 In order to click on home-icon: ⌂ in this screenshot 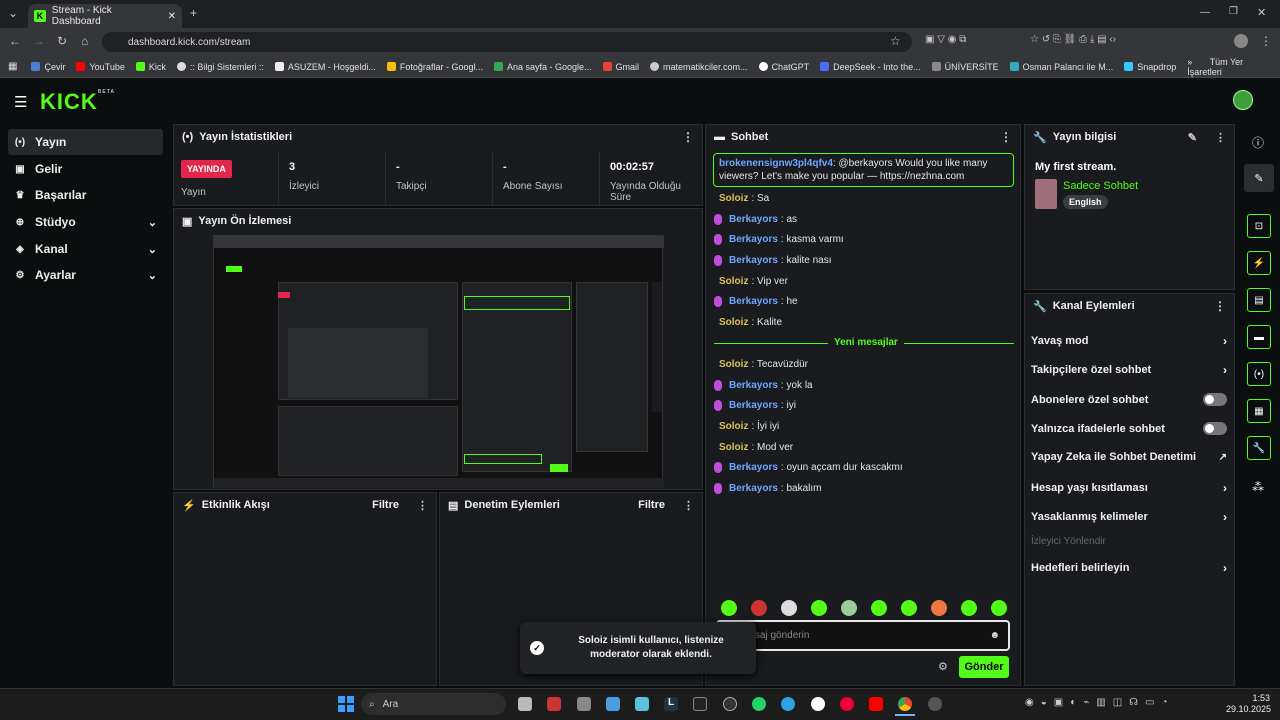, I will do `click(84, 41)`.